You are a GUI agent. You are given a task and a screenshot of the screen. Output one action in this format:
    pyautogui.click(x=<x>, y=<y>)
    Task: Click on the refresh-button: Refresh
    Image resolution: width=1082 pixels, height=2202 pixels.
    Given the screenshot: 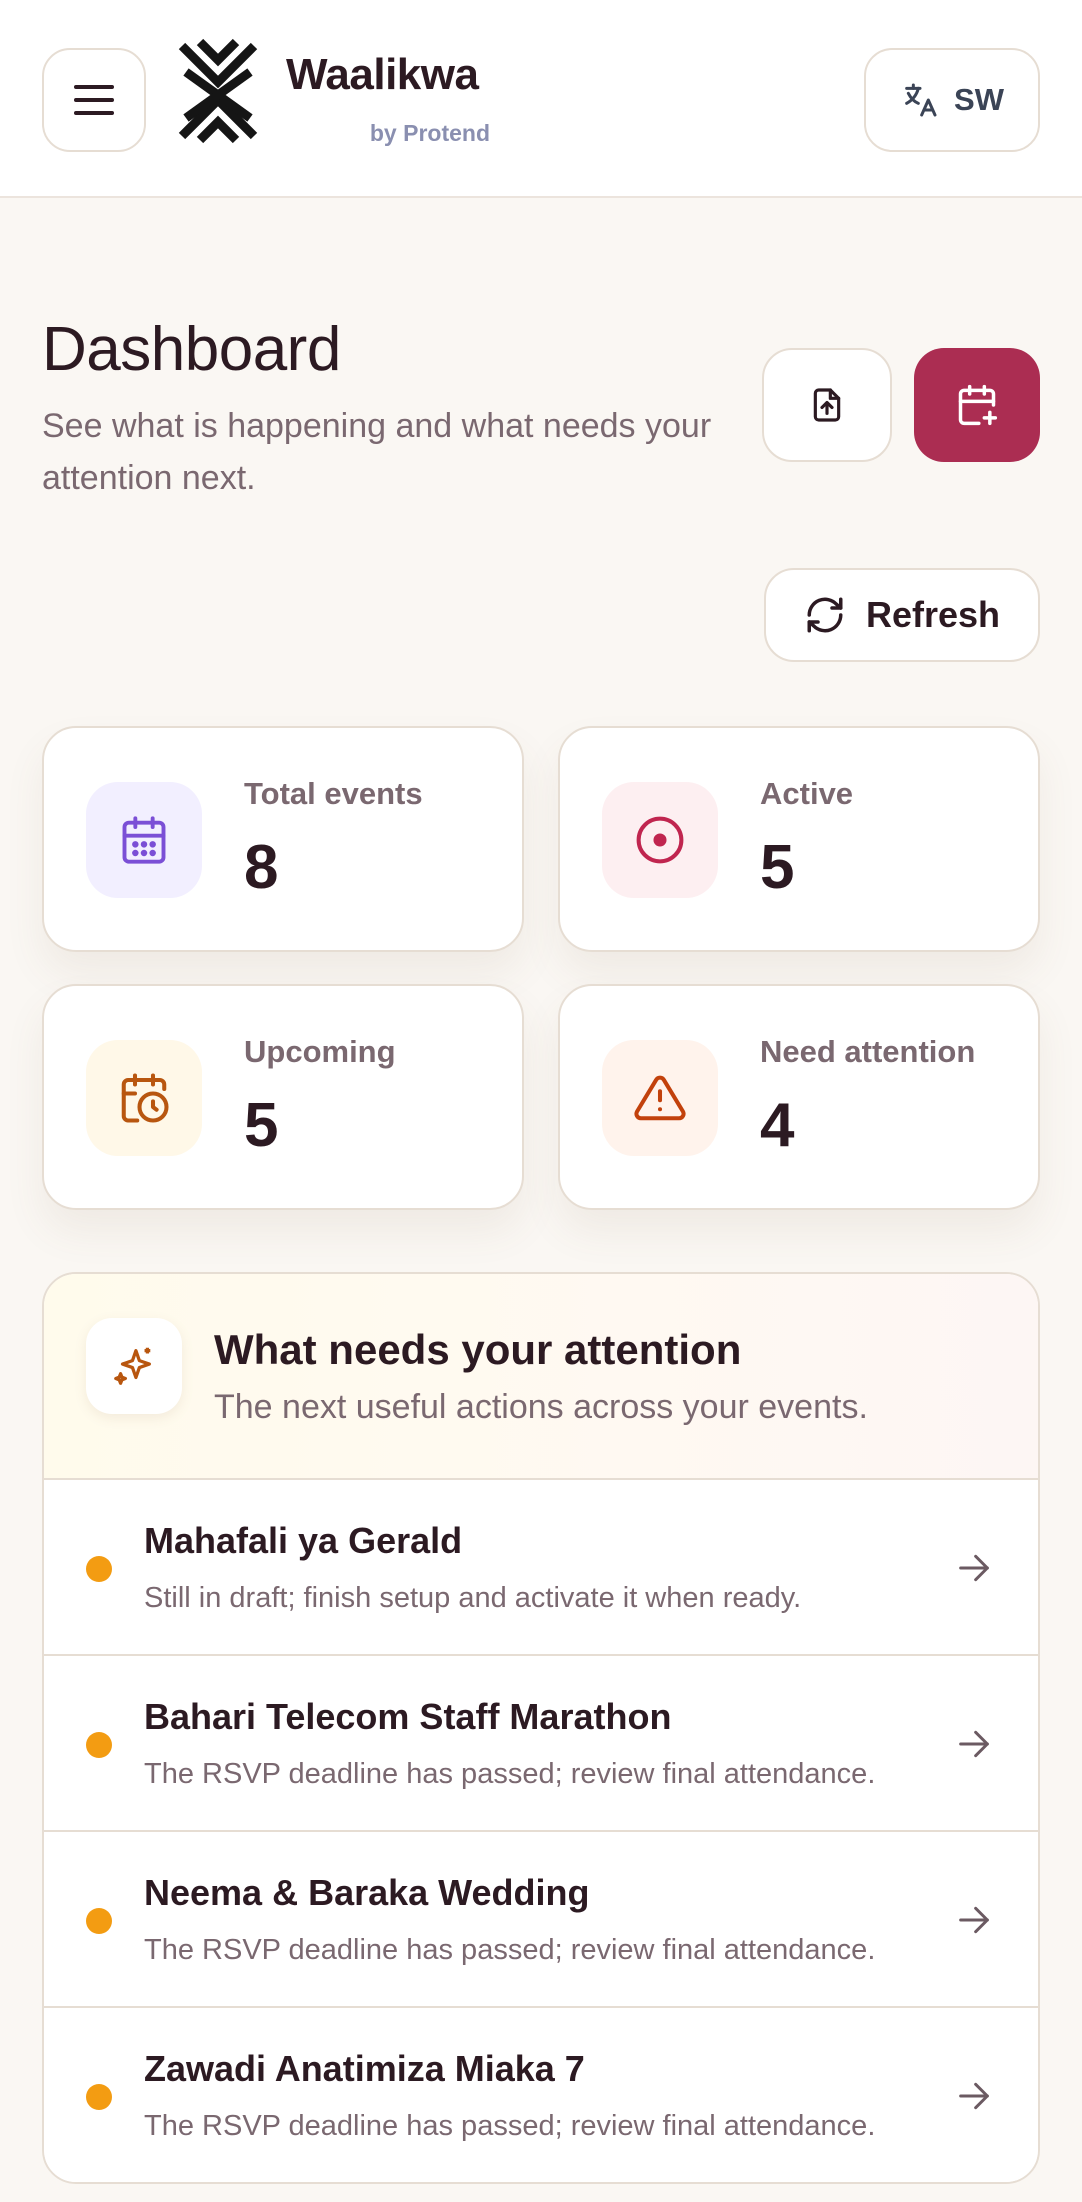 What is the action you would take?
    pyautogui.click(x=902, y=615)
    